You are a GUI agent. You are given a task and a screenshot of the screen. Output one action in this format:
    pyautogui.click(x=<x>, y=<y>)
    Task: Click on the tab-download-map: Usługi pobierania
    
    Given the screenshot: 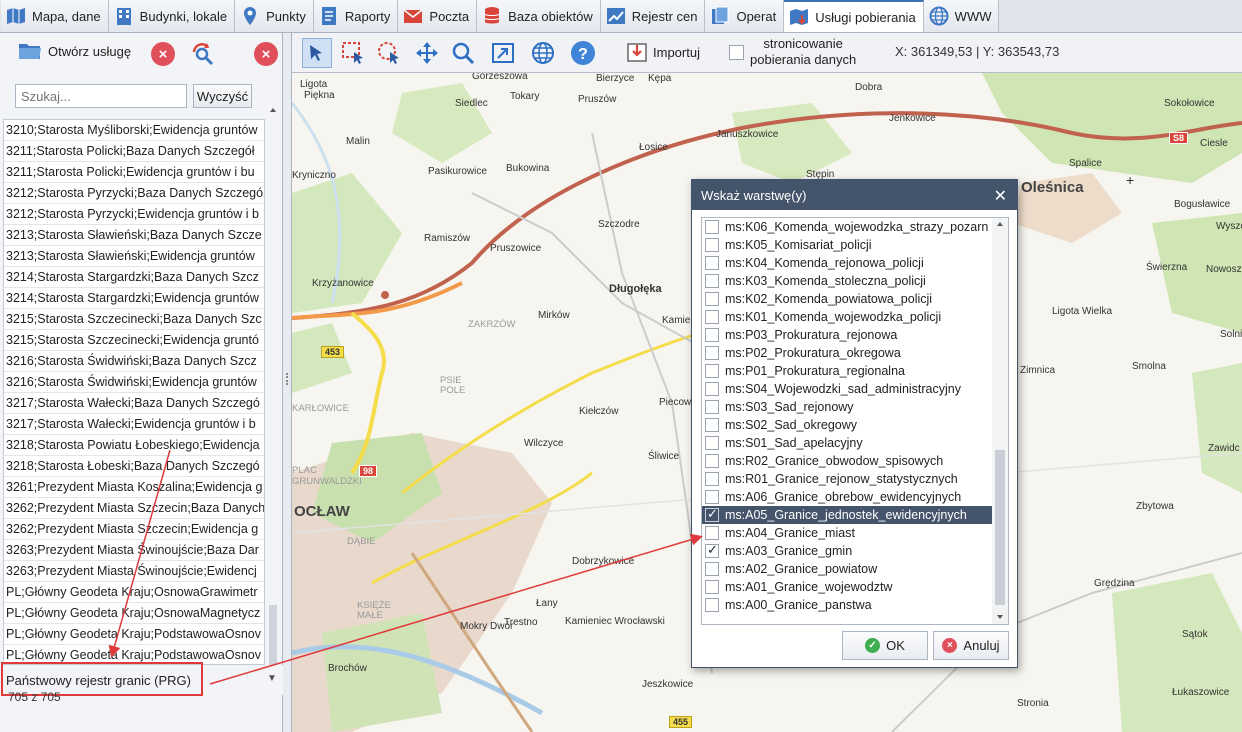 What is the action you would take?
    pyautogui.click(x=854, y=16)
    